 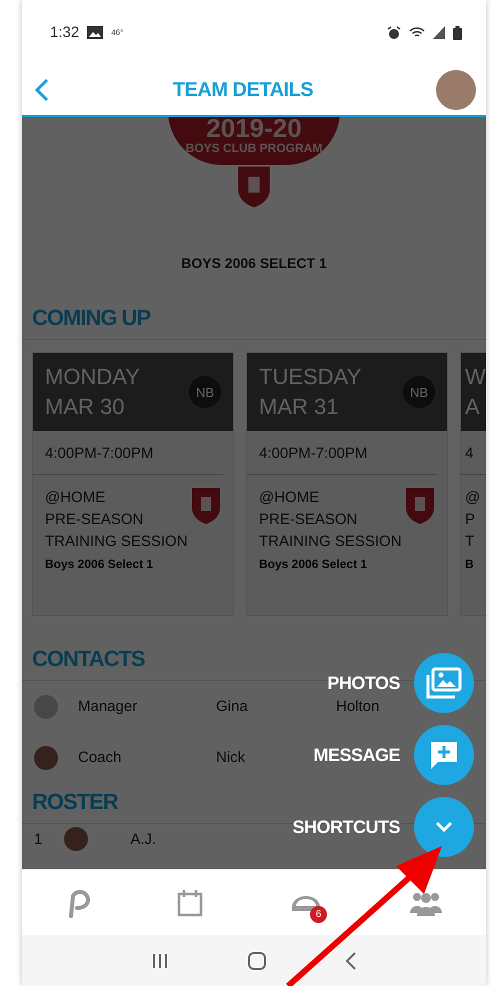 I want to click on shortcut-label: MESSAGE, so click(x=356, y=755).